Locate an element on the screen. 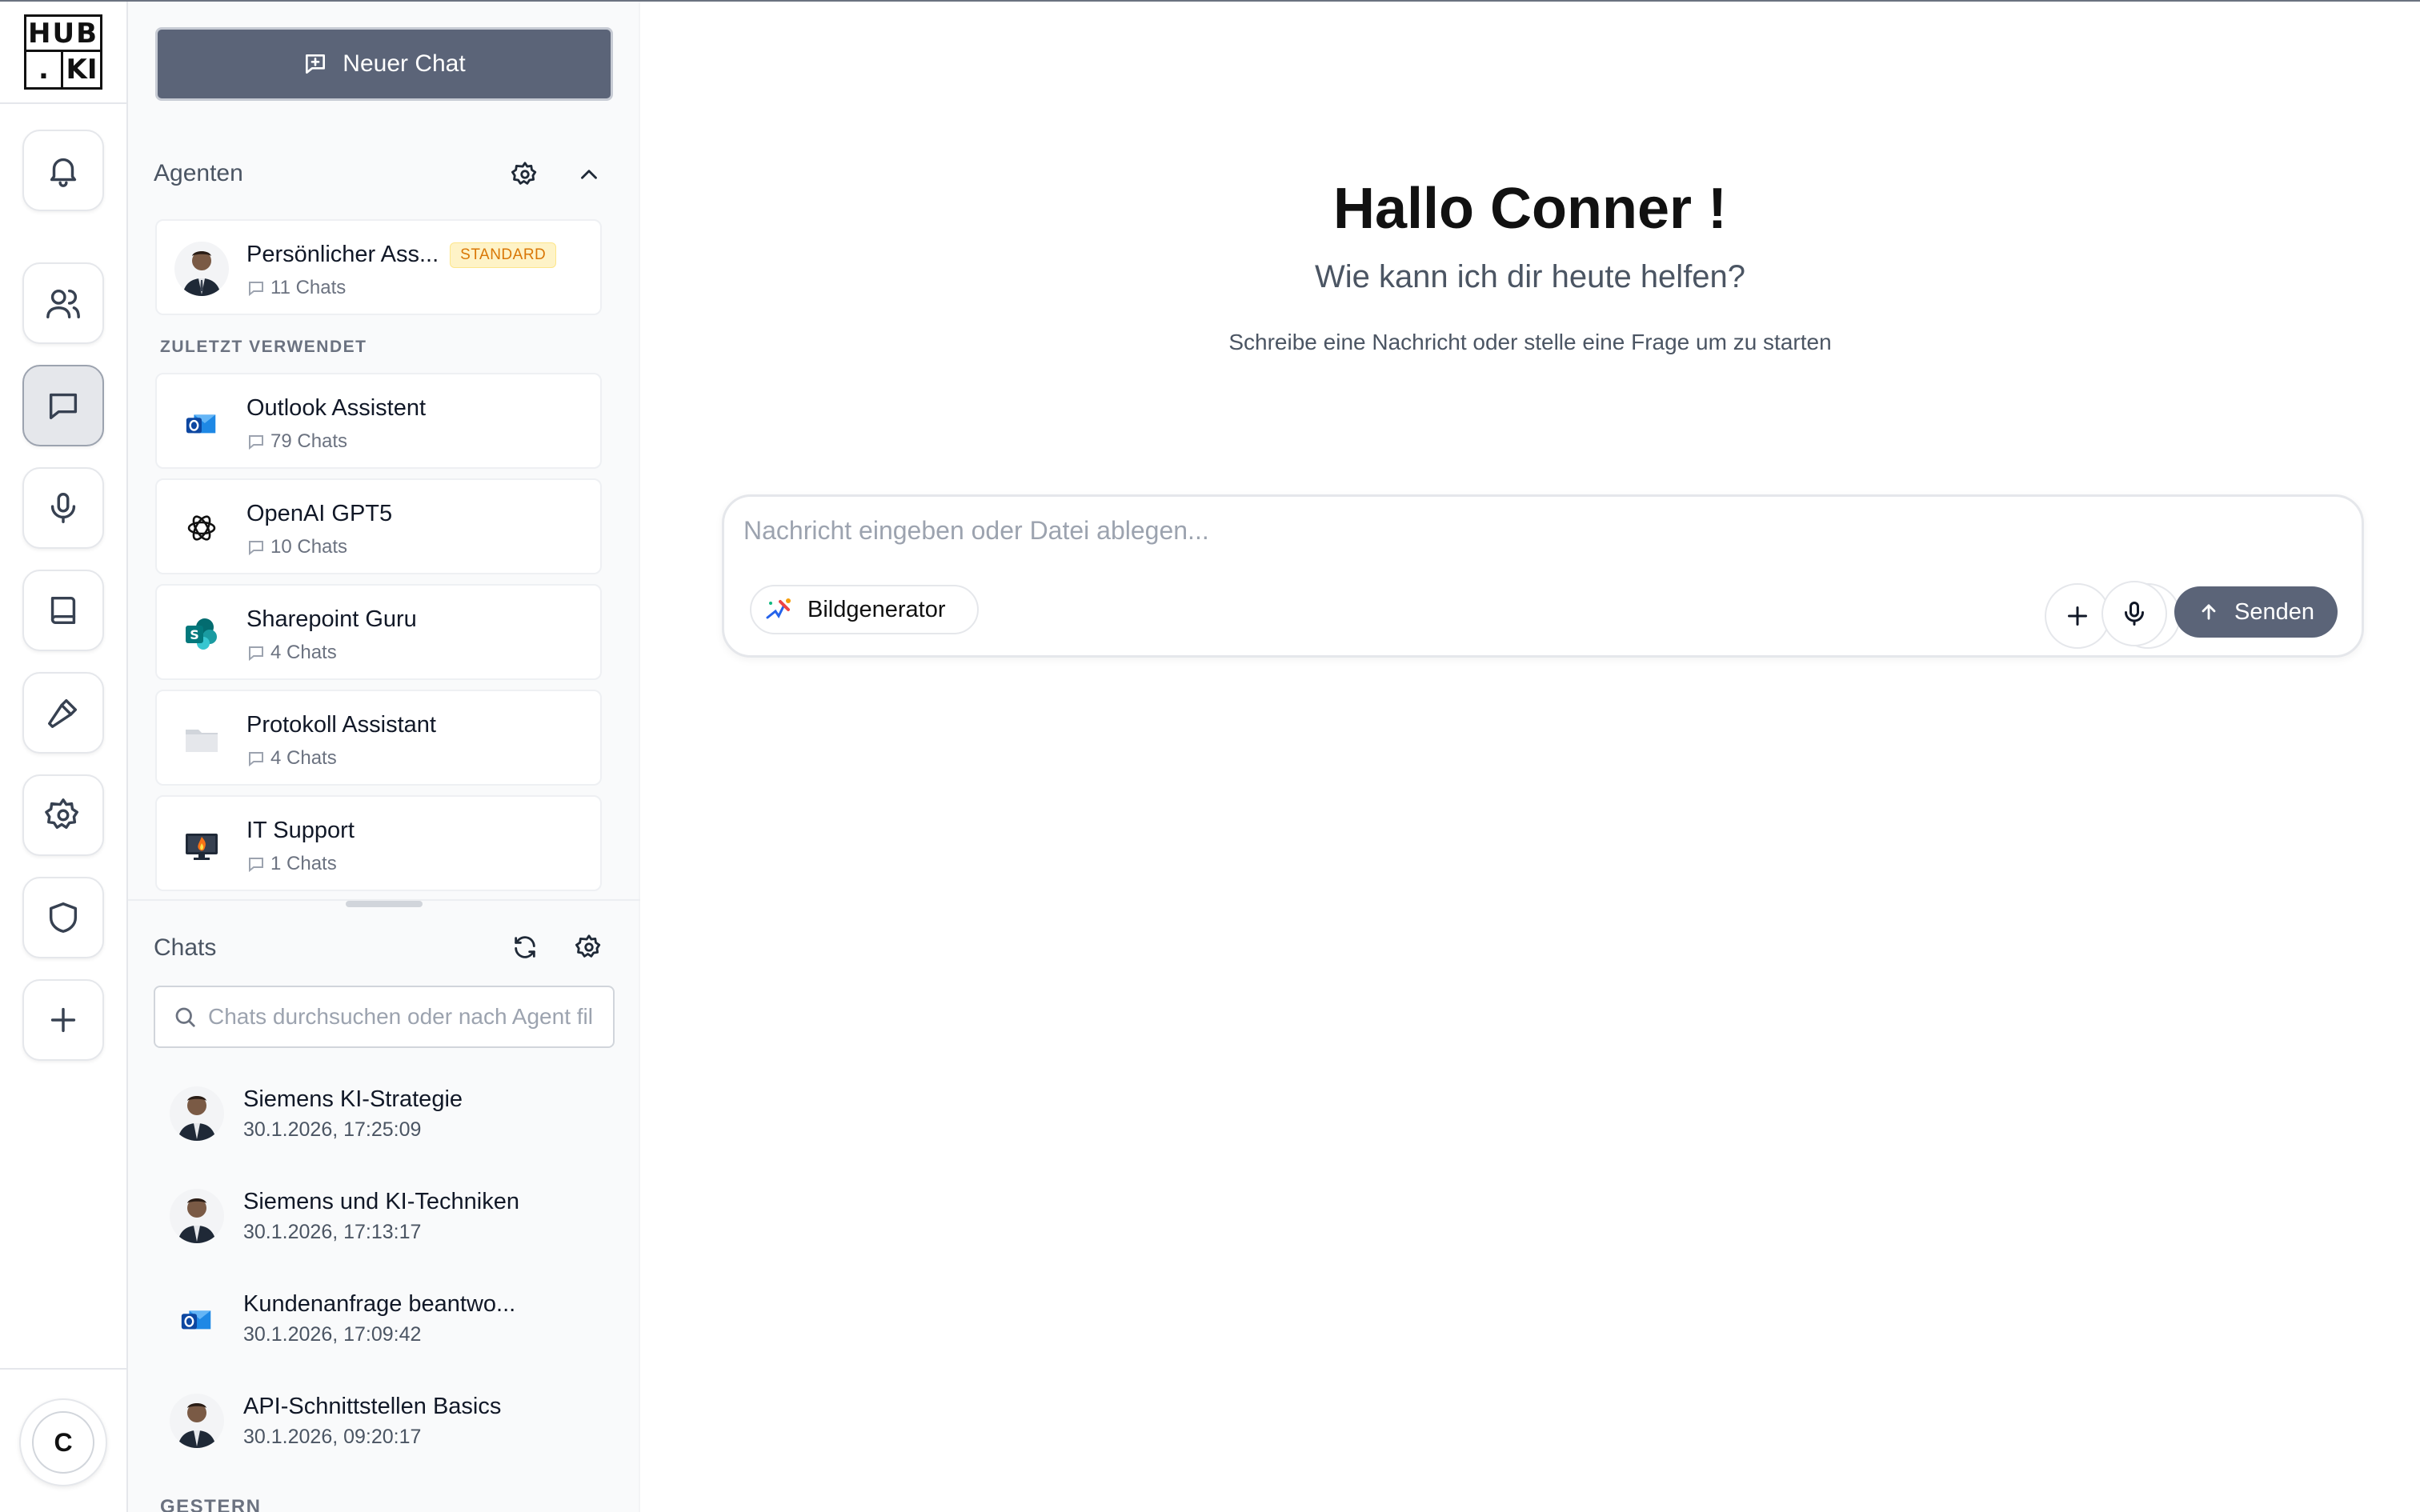 The height and width of the screenshot is (1512, 2420). users-icon is located at coordinates (63, 303).